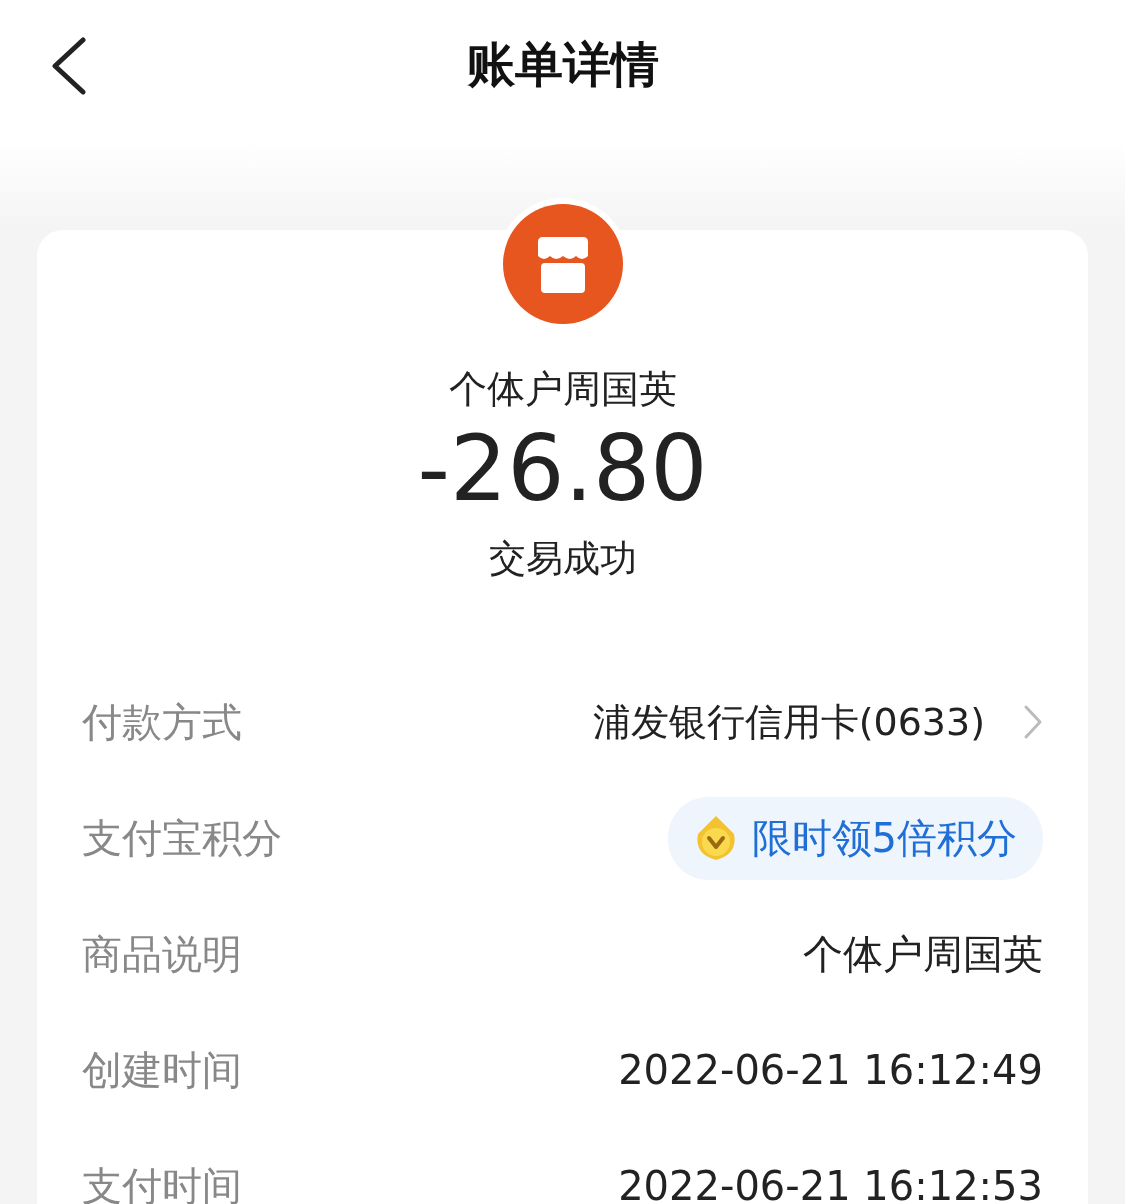 The height and width of the screenshot is (1204, 1125). I want to click on row-label: 支付宝积分, so click(182, 838).